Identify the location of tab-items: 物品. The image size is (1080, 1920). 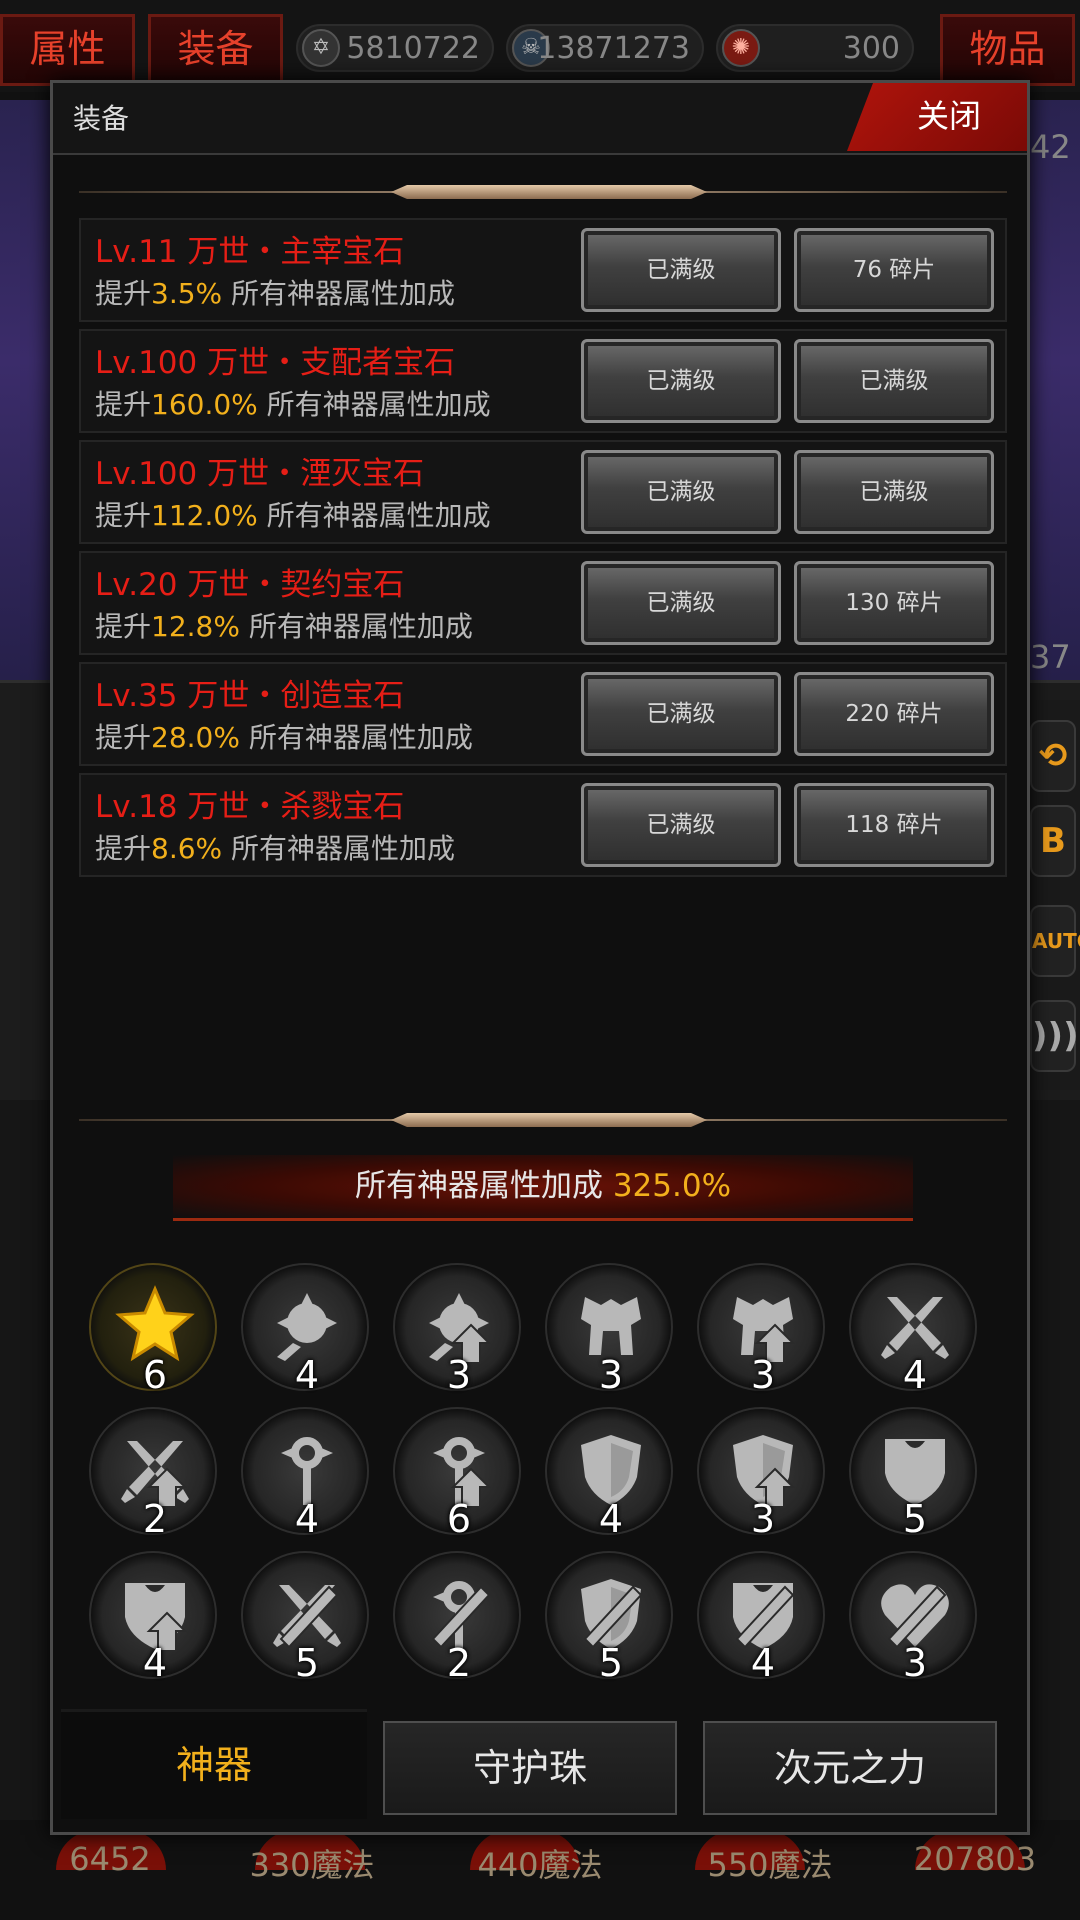
(1007, 50).